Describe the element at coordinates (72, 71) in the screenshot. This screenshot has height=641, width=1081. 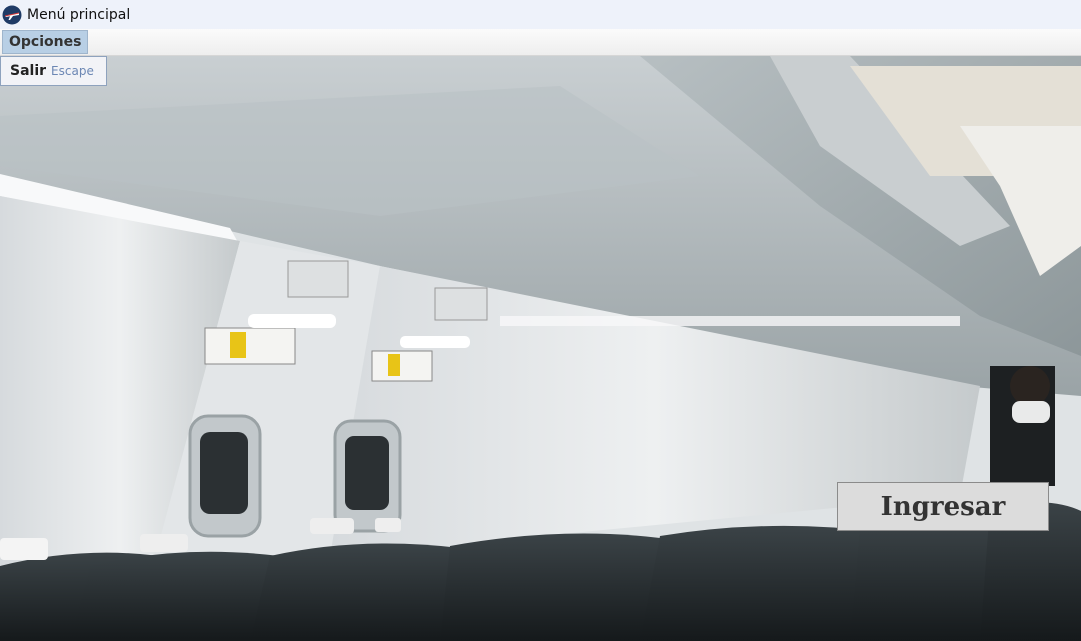
I see `menu-item-salir-accelerator: Escape` at that location.